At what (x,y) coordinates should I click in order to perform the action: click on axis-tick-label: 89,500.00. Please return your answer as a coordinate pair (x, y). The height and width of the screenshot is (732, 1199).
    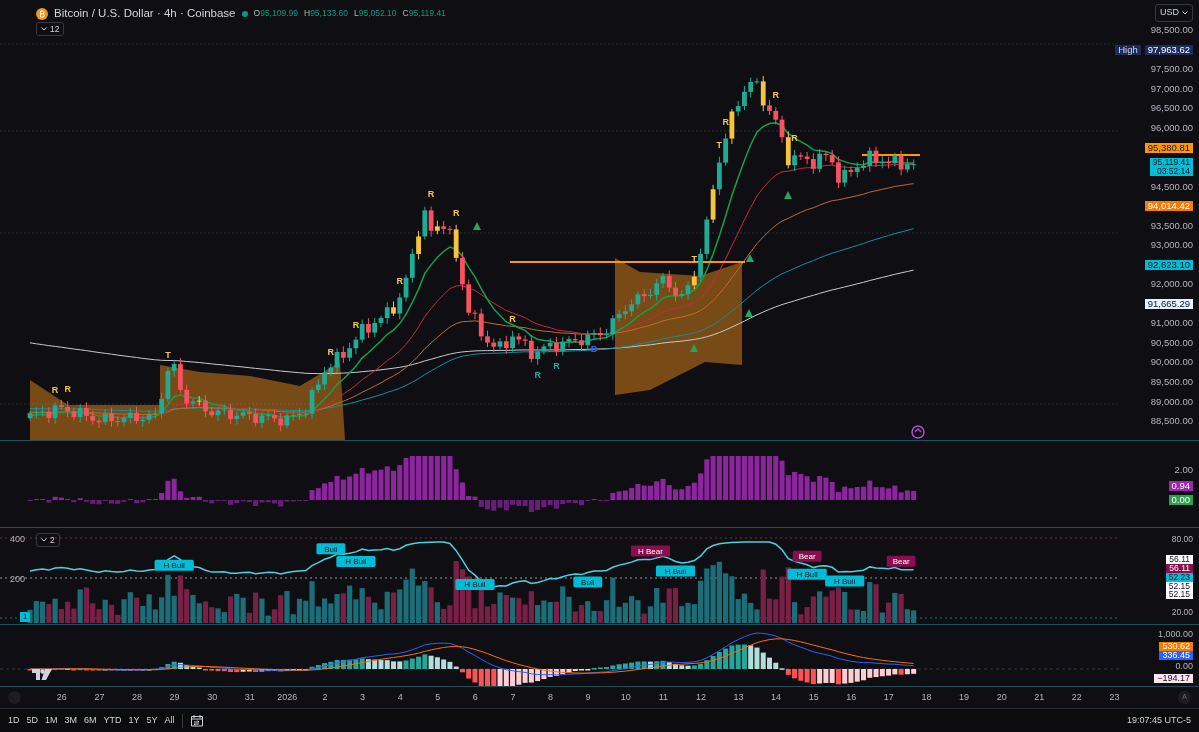
    Looking at the image, I should click on (1171, 382).